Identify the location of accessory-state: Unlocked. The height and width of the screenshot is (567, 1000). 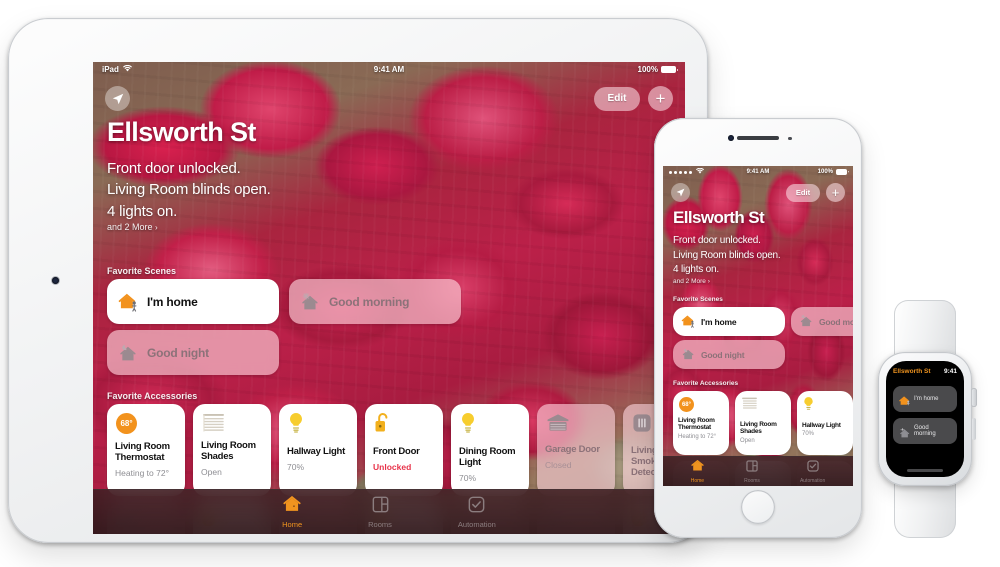
(392, 466).